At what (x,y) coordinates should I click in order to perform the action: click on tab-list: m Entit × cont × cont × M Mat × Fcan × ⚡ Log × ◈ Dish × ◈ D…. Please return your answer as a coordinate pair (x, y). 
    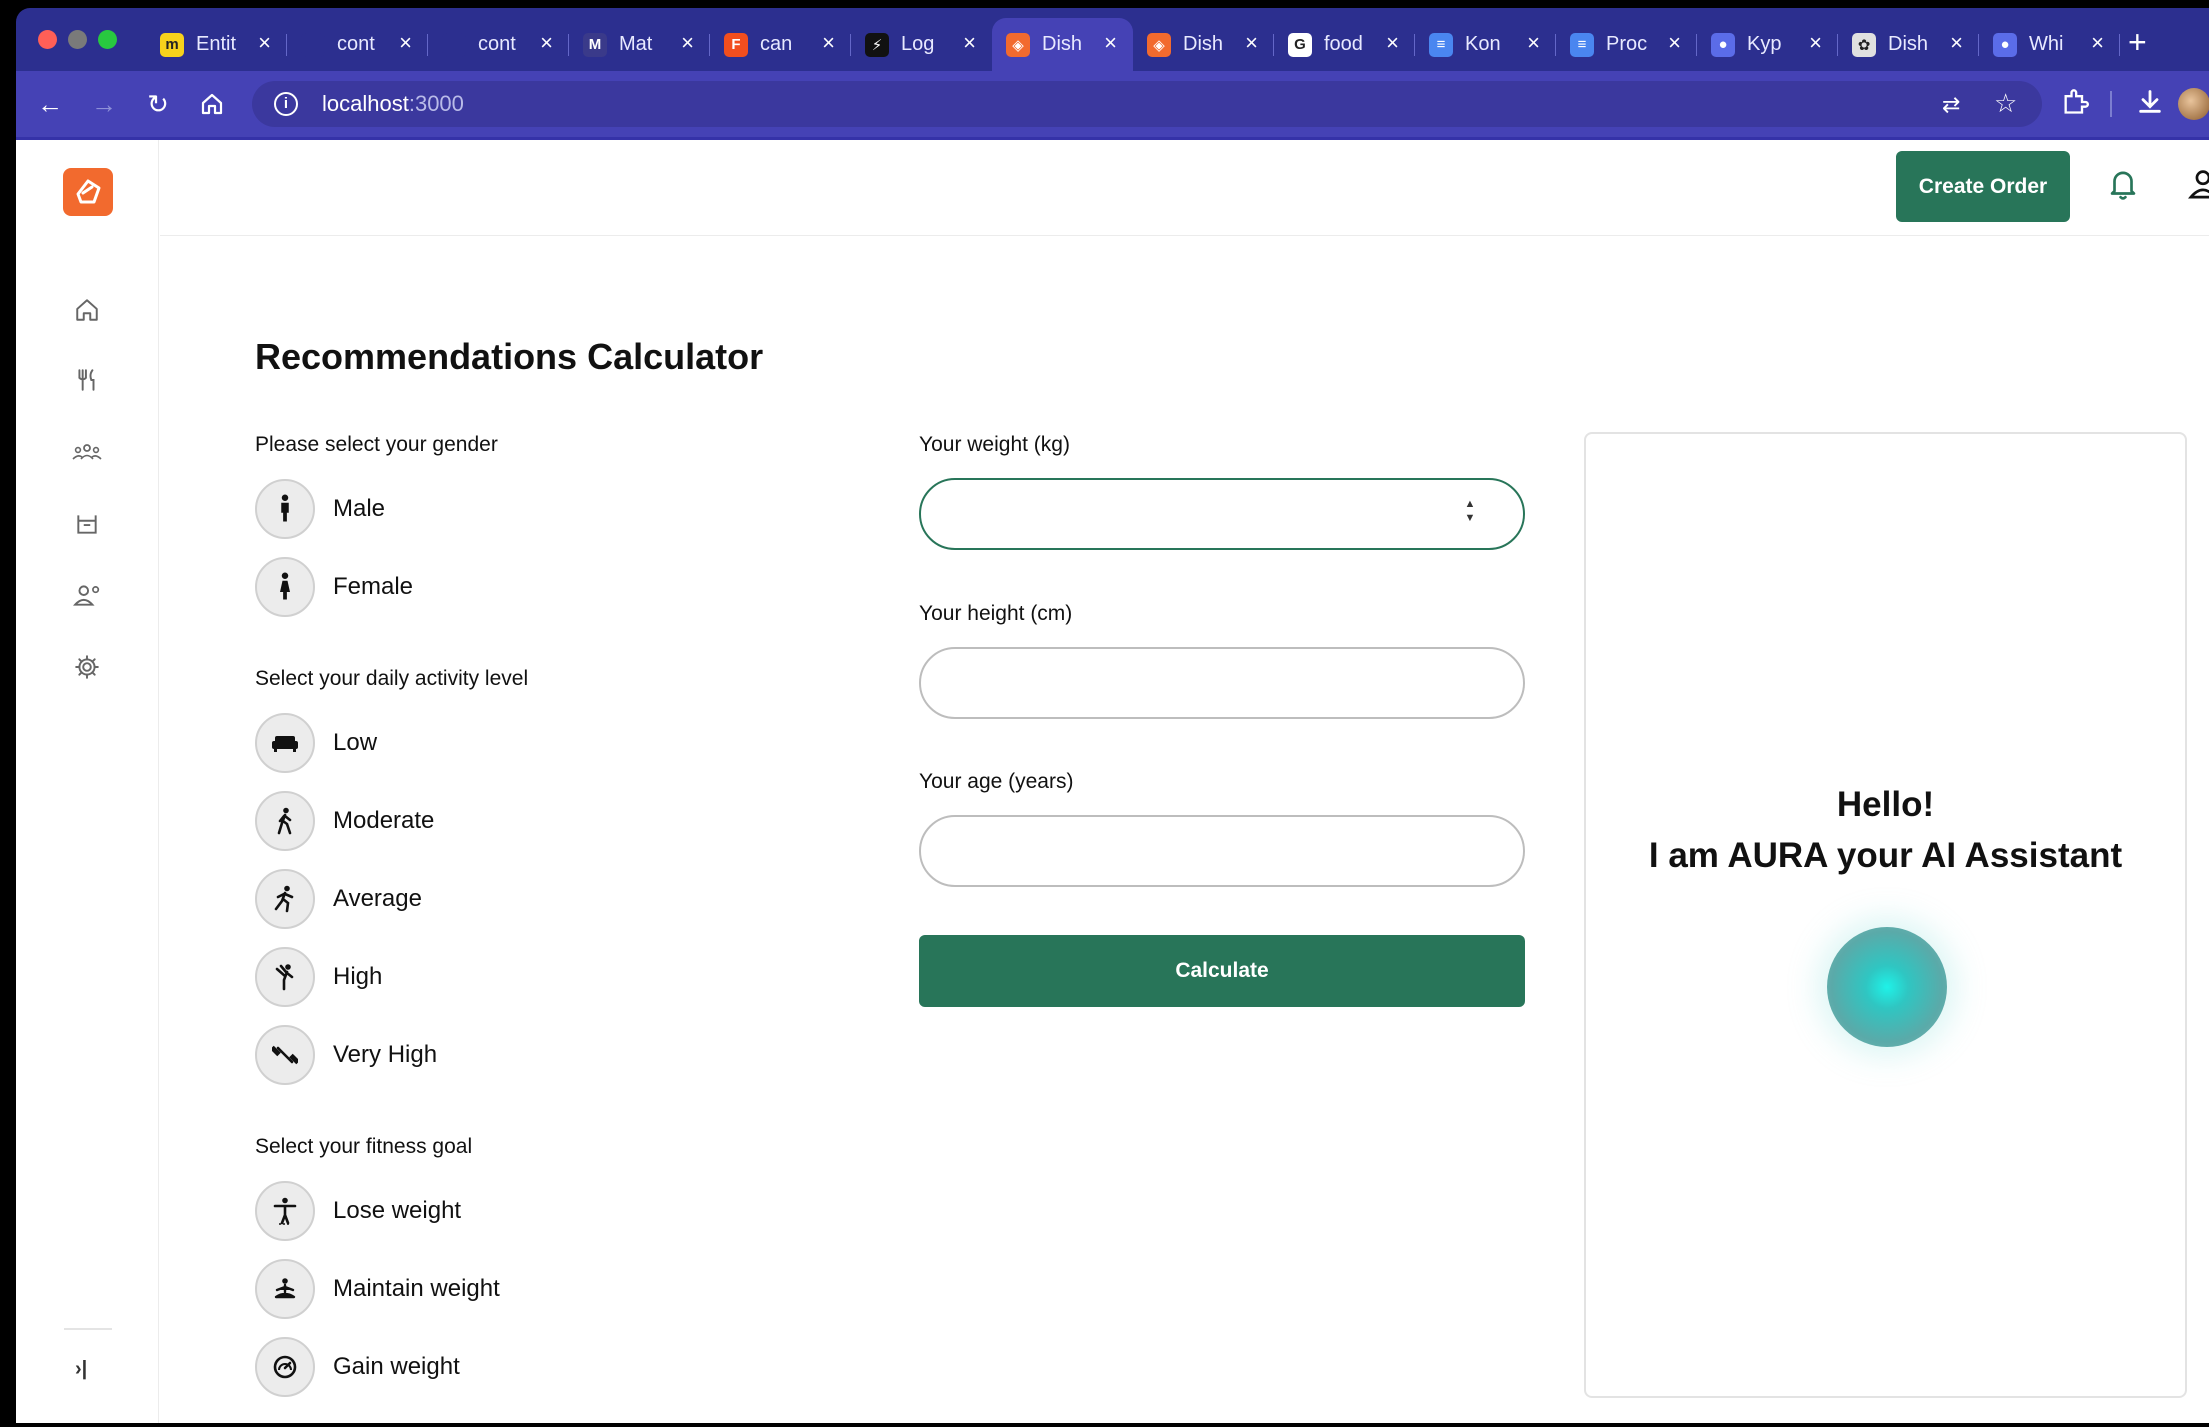
    Looking at the image, I should click on (1133, 44).